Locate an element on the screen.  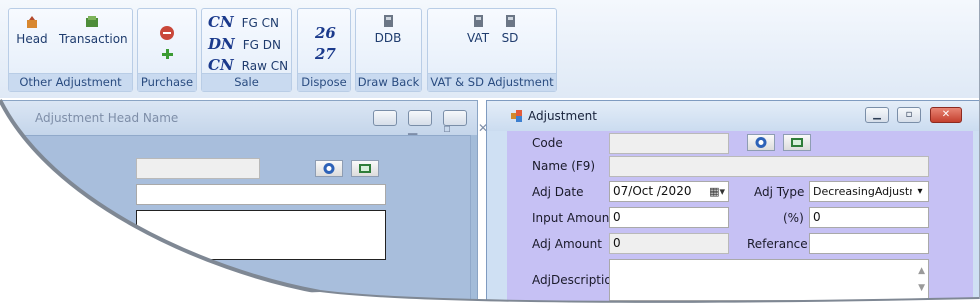
fg-dn-button: DN FG DN is located at coordinates (244, 44).